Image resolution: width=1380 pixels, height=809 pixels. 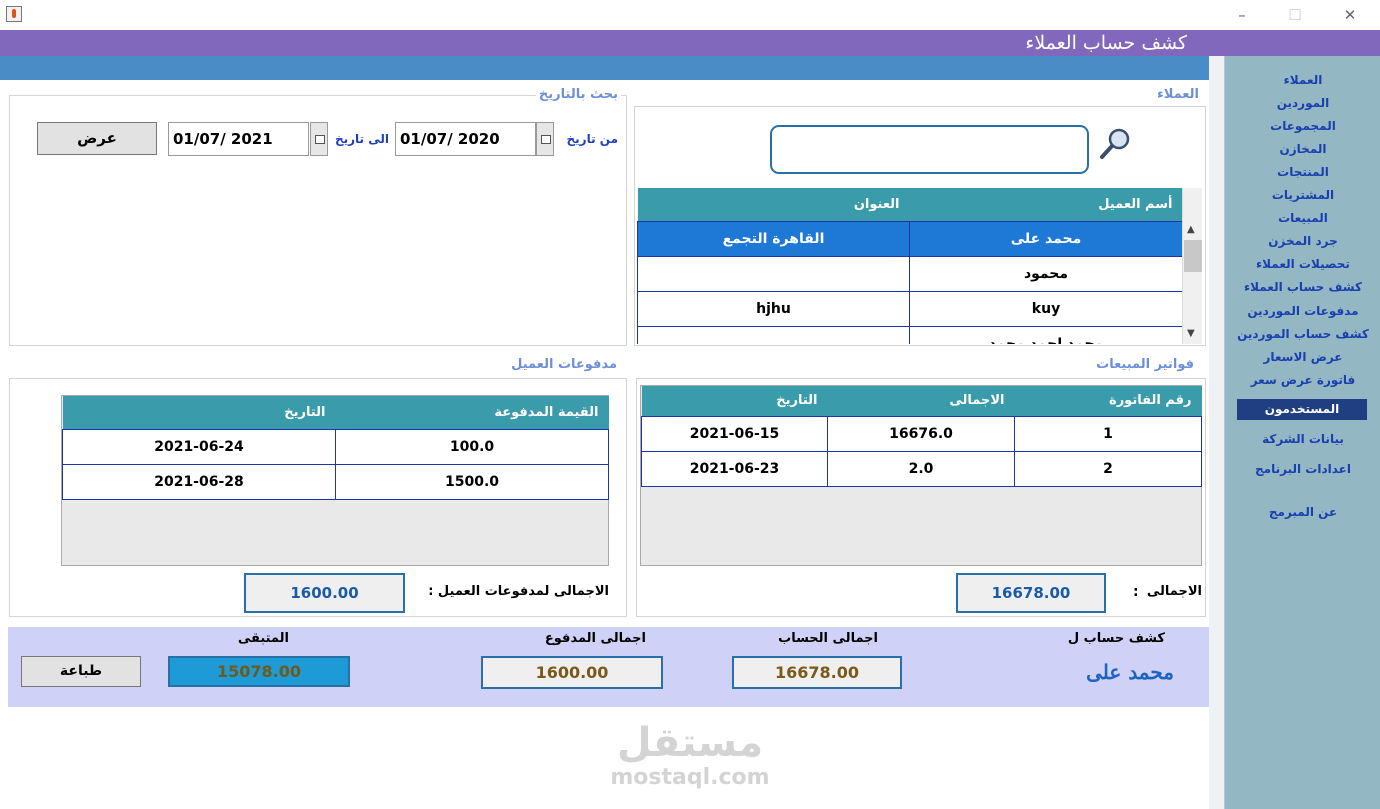 What do you see at coordinates (465, 139) in the screenshot?
I see `from-date-field: 01/07/ 2020` at bounding box center [465, 139].